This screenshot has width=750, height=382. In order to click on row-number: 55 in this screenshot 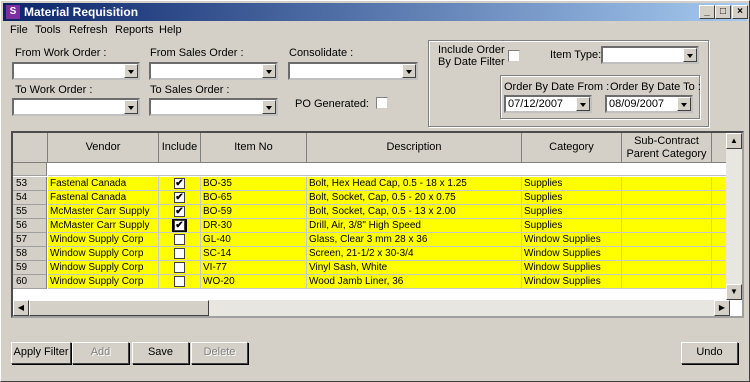, I will do `click(30, 212)`.